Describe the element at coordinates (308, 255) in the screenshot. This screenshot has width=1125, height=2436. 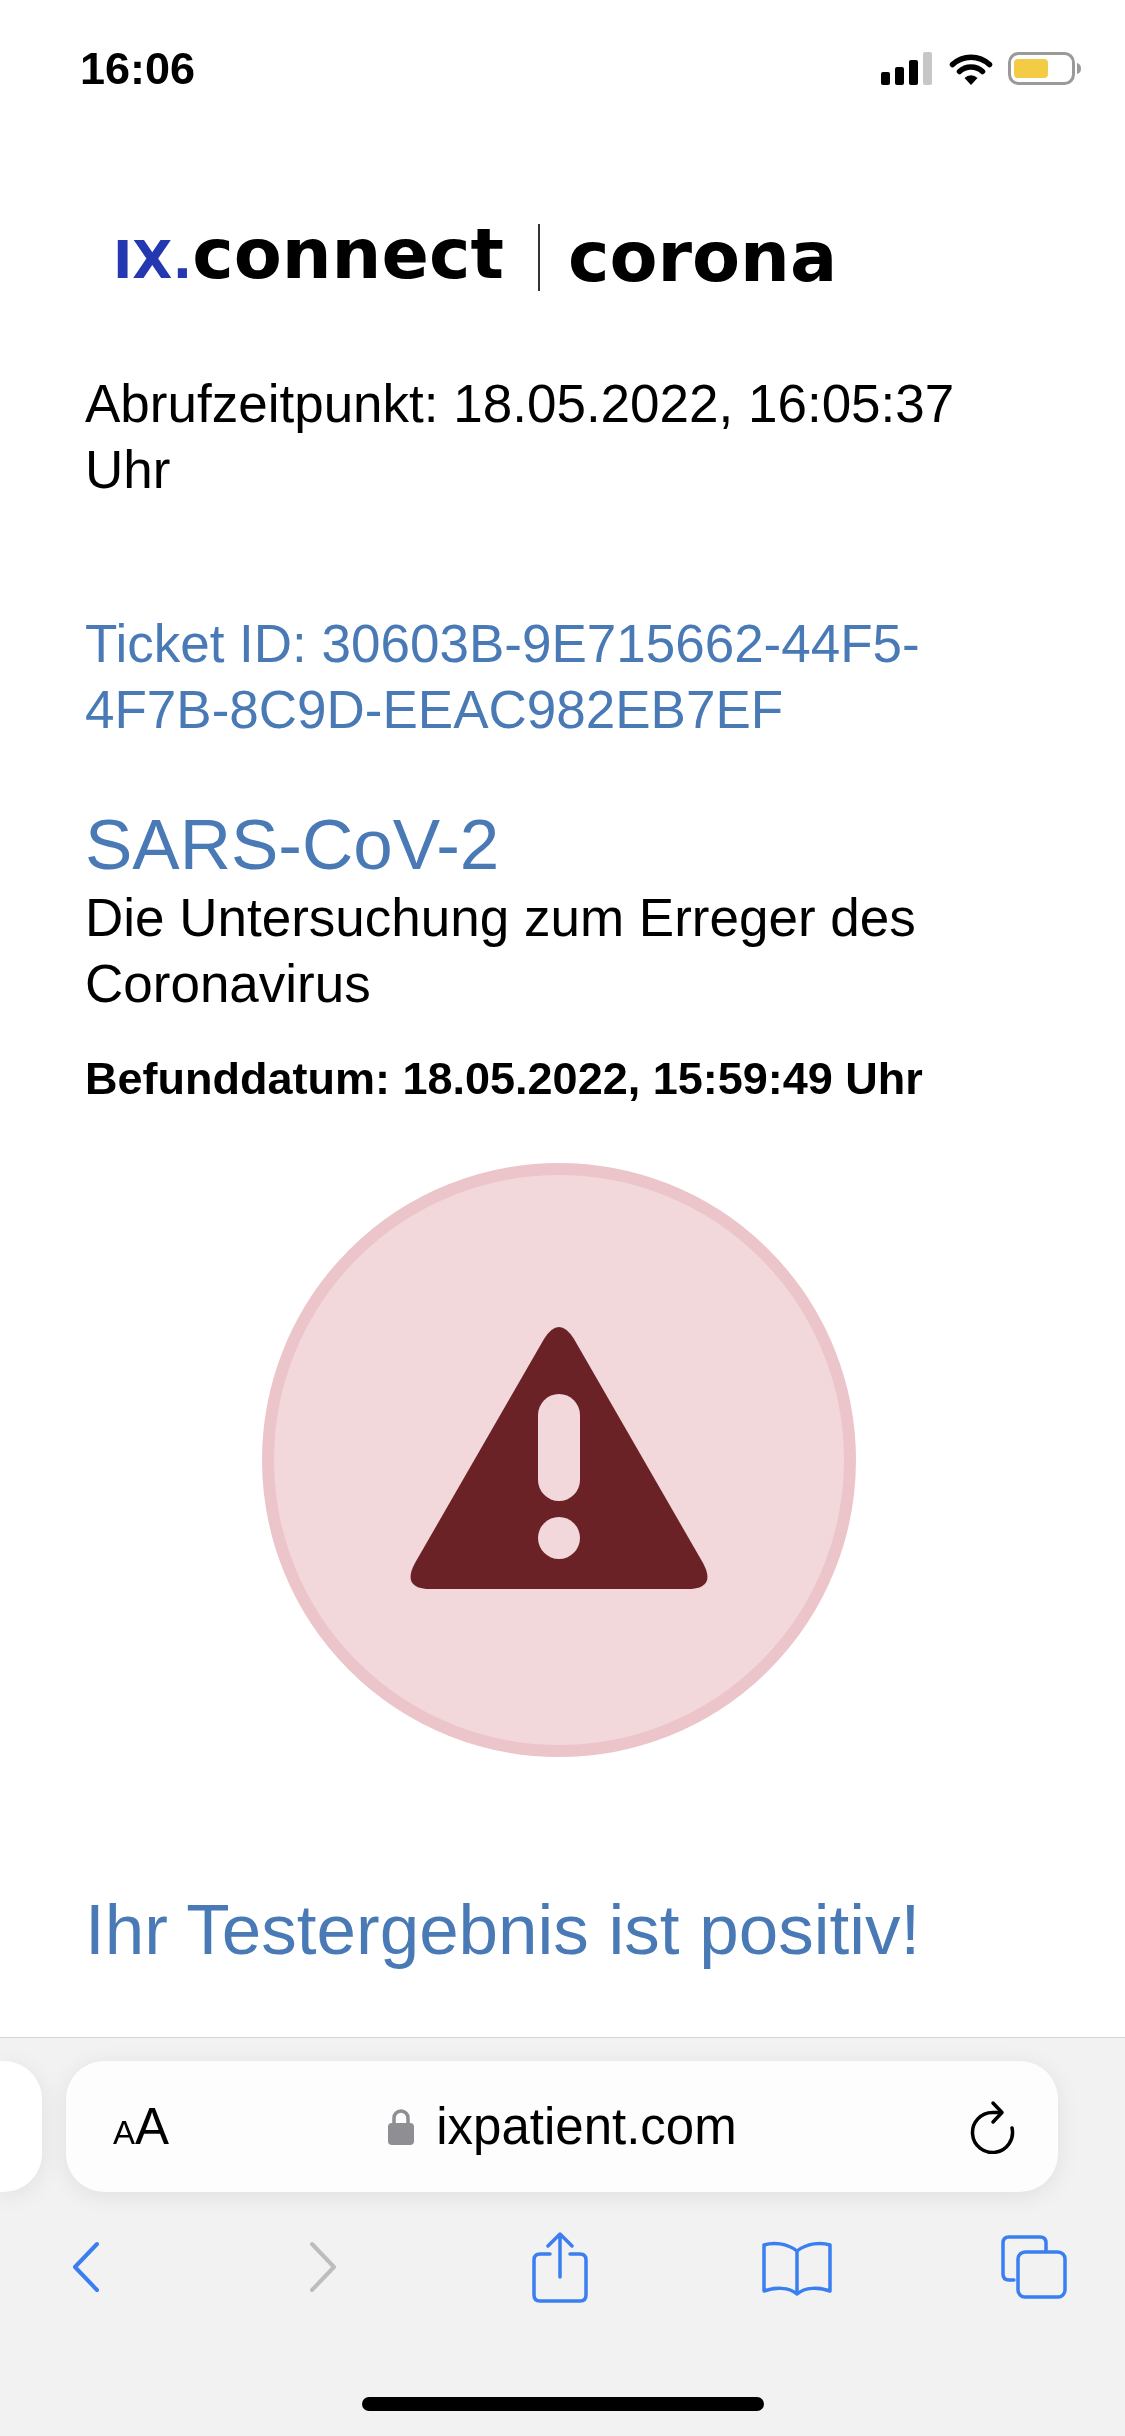
I see `logo-wordmark: IX.connect` at that location.